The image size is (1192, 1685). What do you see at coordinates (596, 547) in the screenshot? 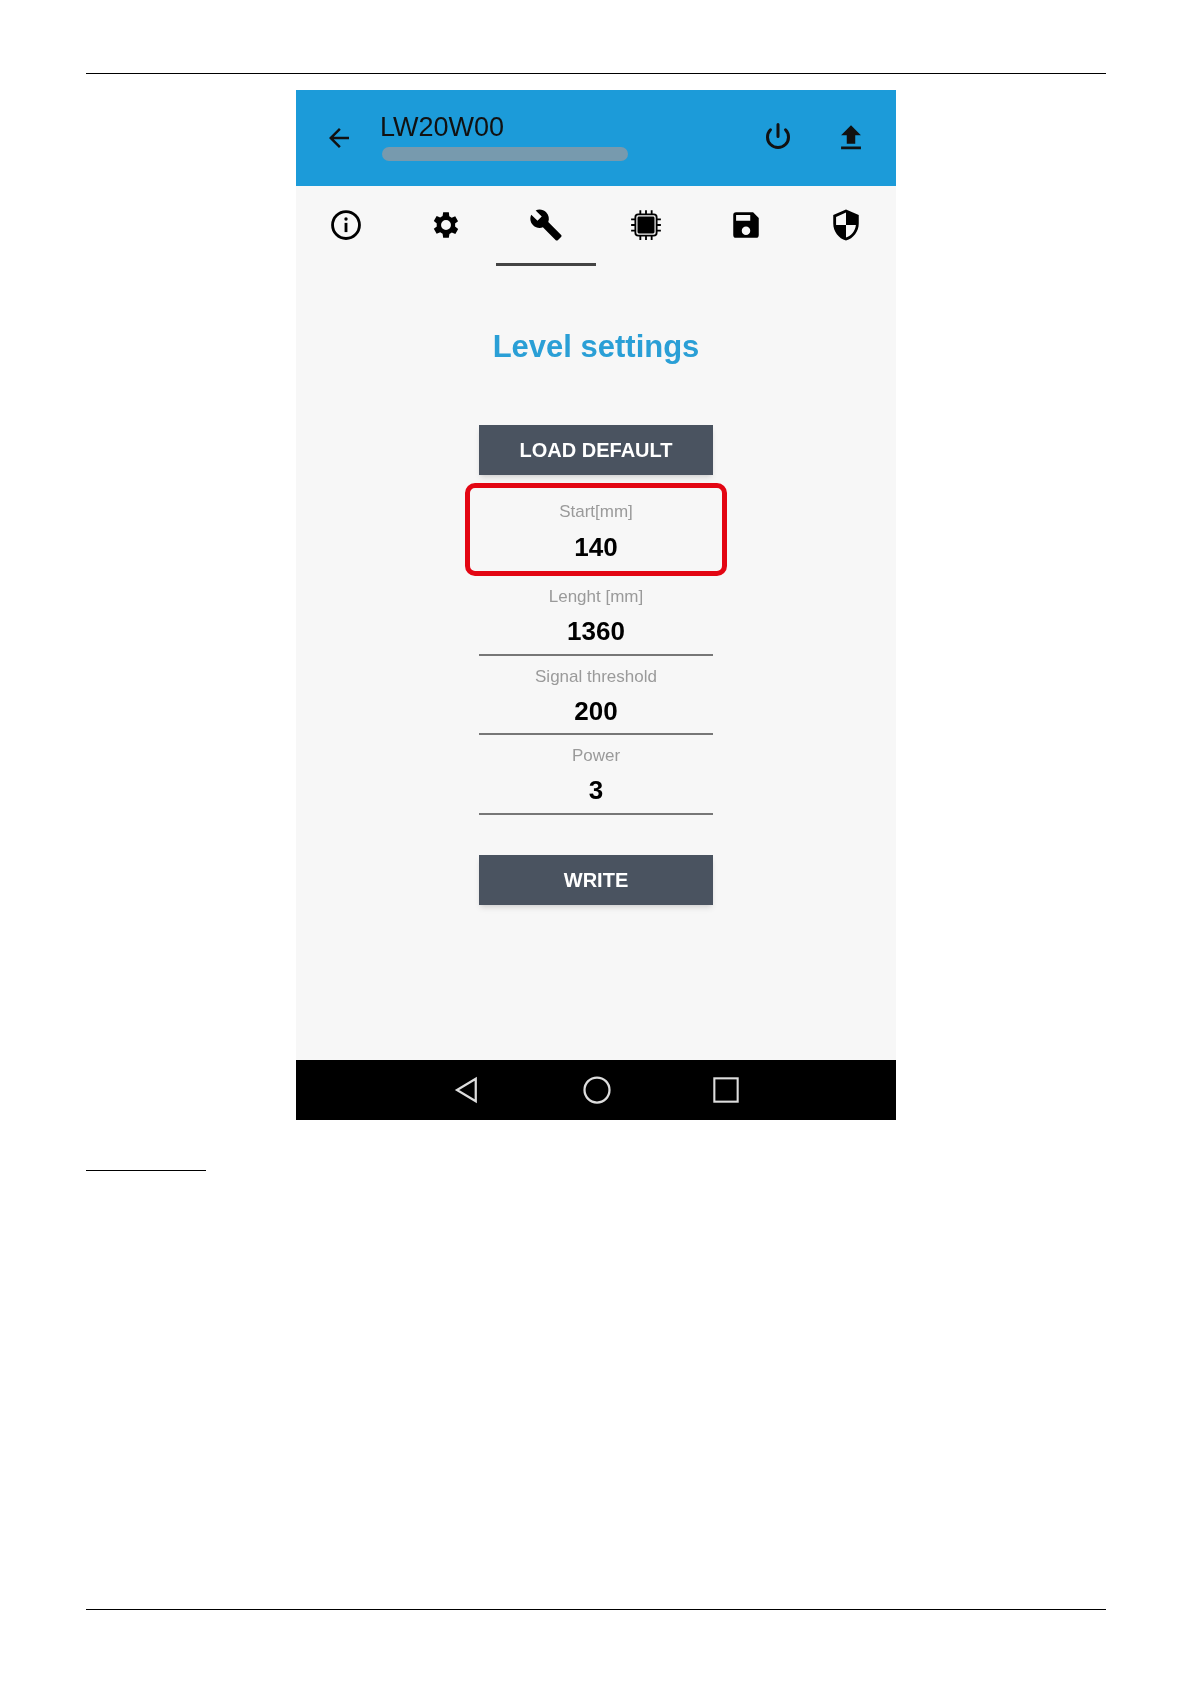
I see `input-field: 140` at bounding box center [596, 547].